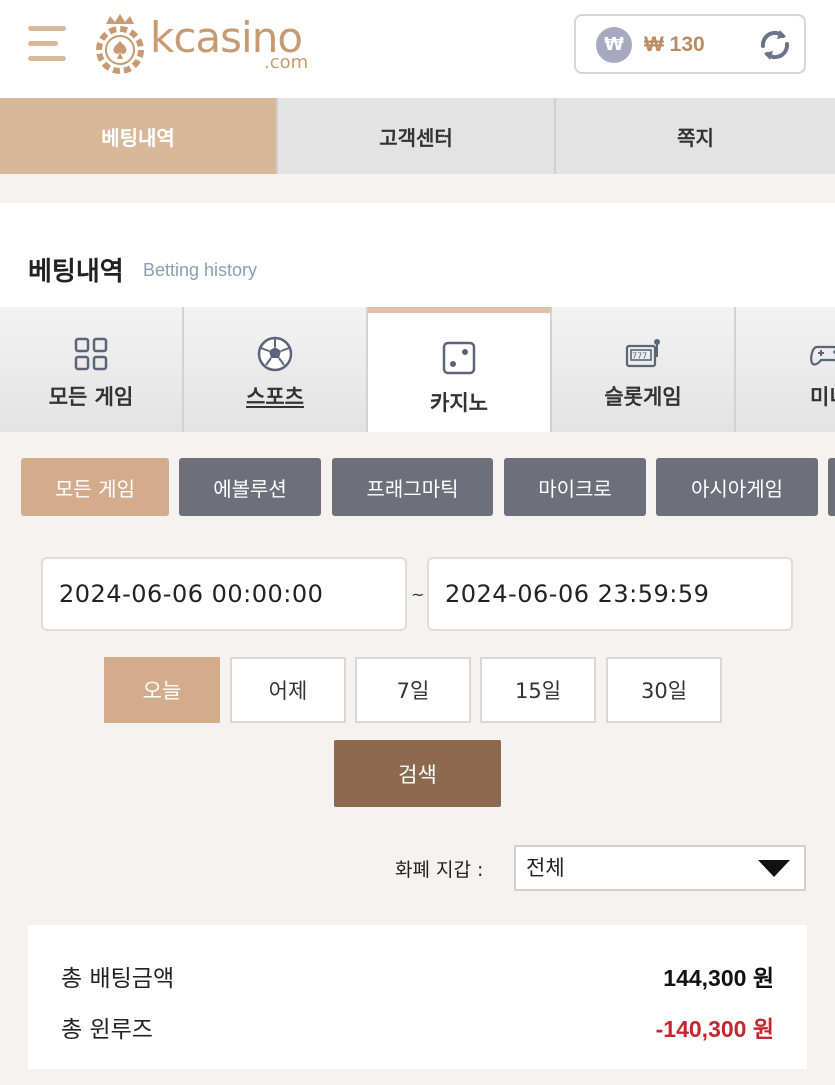 This screenshot has width=835, height=1085. I want to click on provider-all-button: 모든 게임, so click(95, 487).